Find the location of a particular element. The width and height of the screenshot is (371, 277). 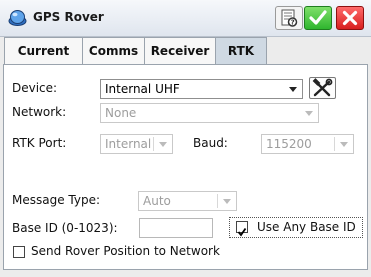

network-value: None is located at coordinates (121, 113).